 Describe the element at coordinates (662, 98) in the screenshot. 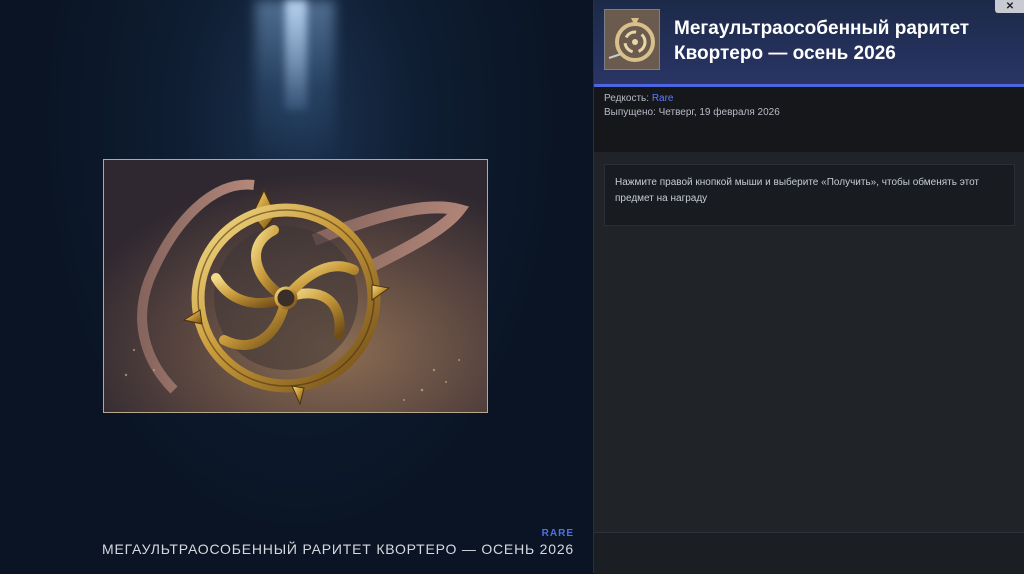

I see `rarity-value: Rare` at that location.